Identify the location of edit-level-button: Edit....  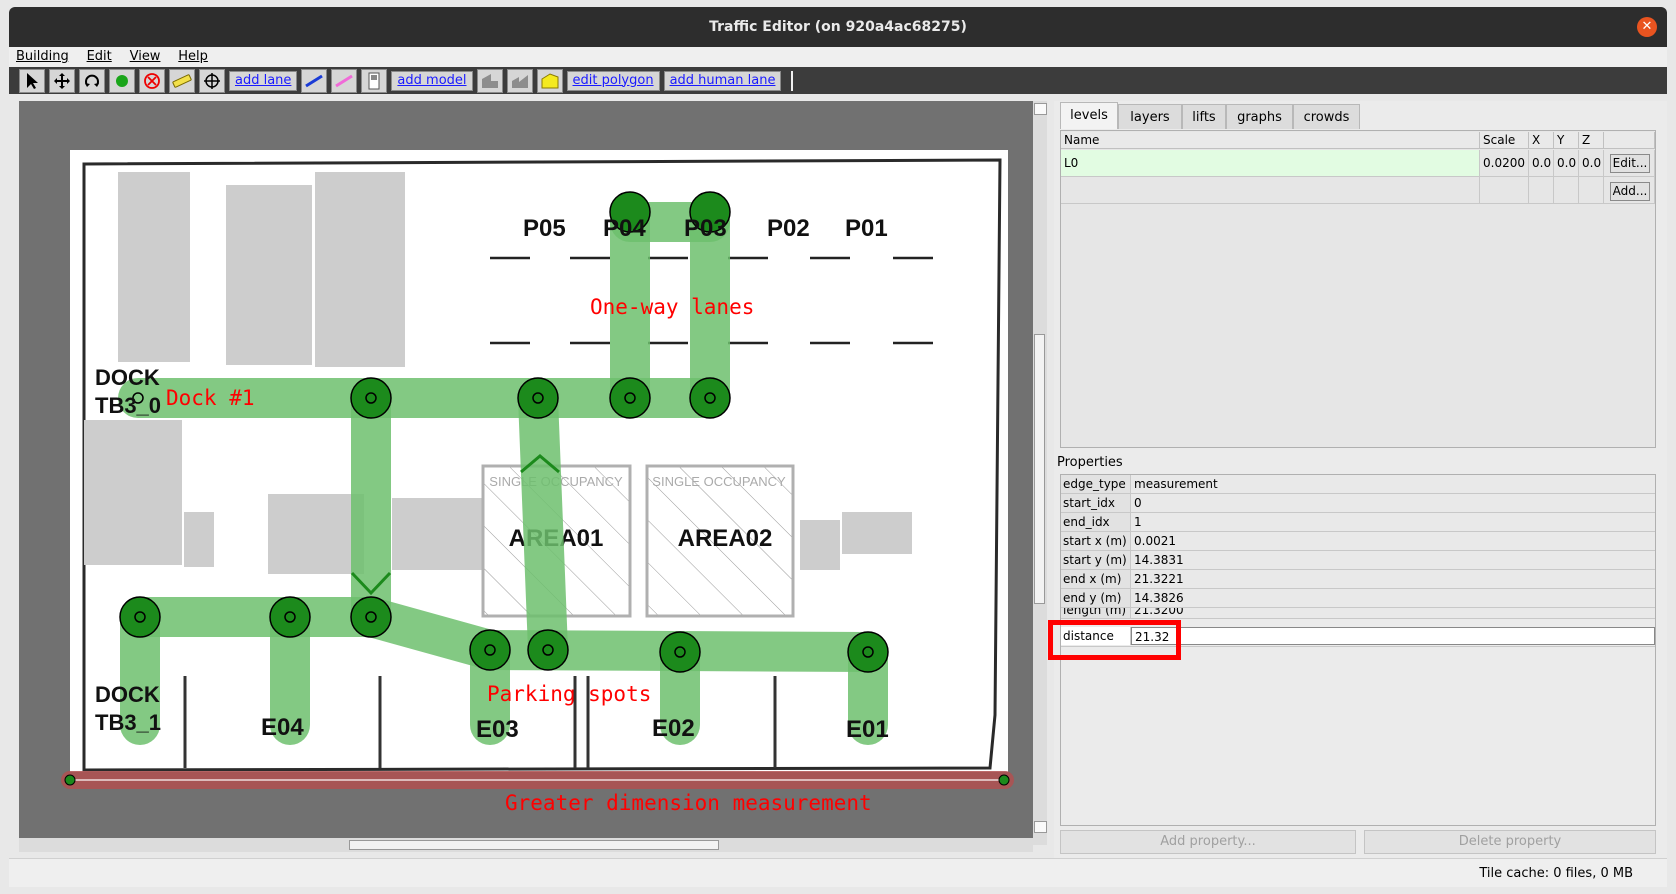
(1630, 163).